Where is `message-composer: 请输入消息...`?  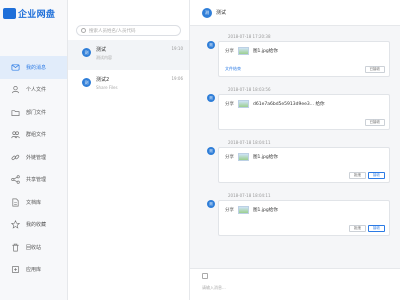
message-composer: 请输入消息... is located at coordinates (295, 284).